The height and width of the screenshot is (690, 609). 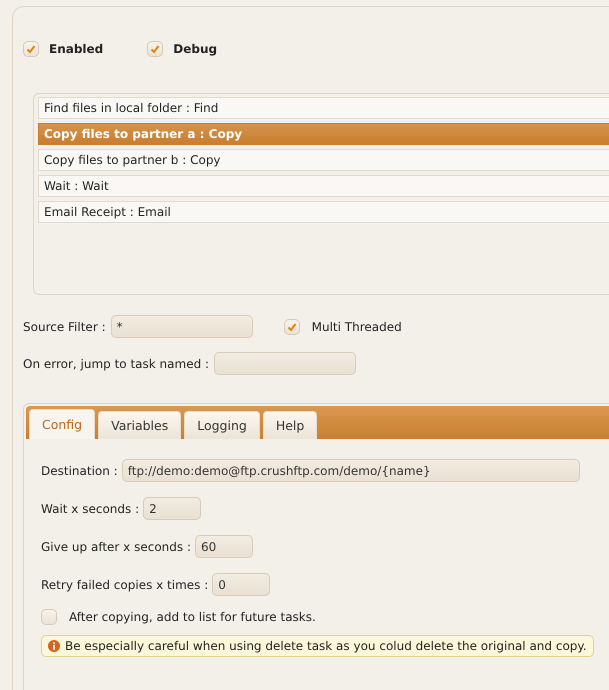 I want to click on task-name-field, so click(x=285, y=363).